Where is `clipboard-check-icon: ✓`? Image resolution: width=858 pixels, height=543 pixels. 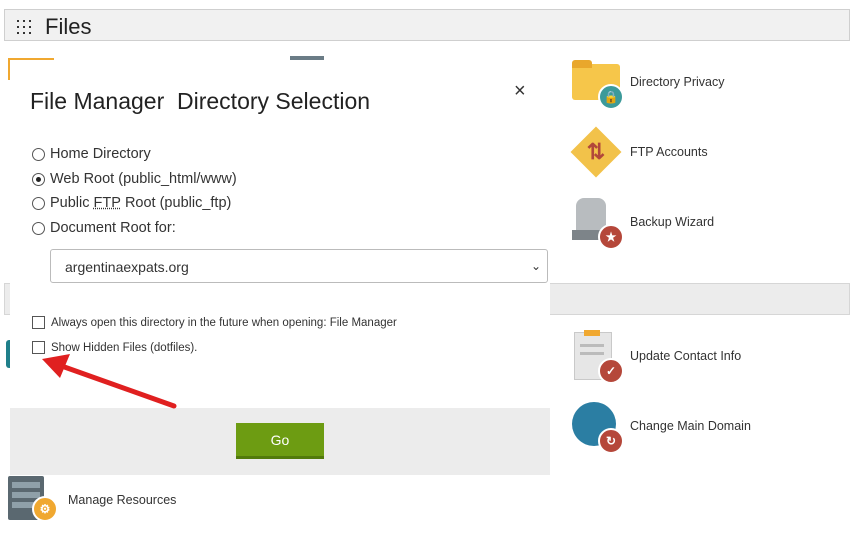
clipboard-check-icon: ✓ is located at coordinates (597, 357).